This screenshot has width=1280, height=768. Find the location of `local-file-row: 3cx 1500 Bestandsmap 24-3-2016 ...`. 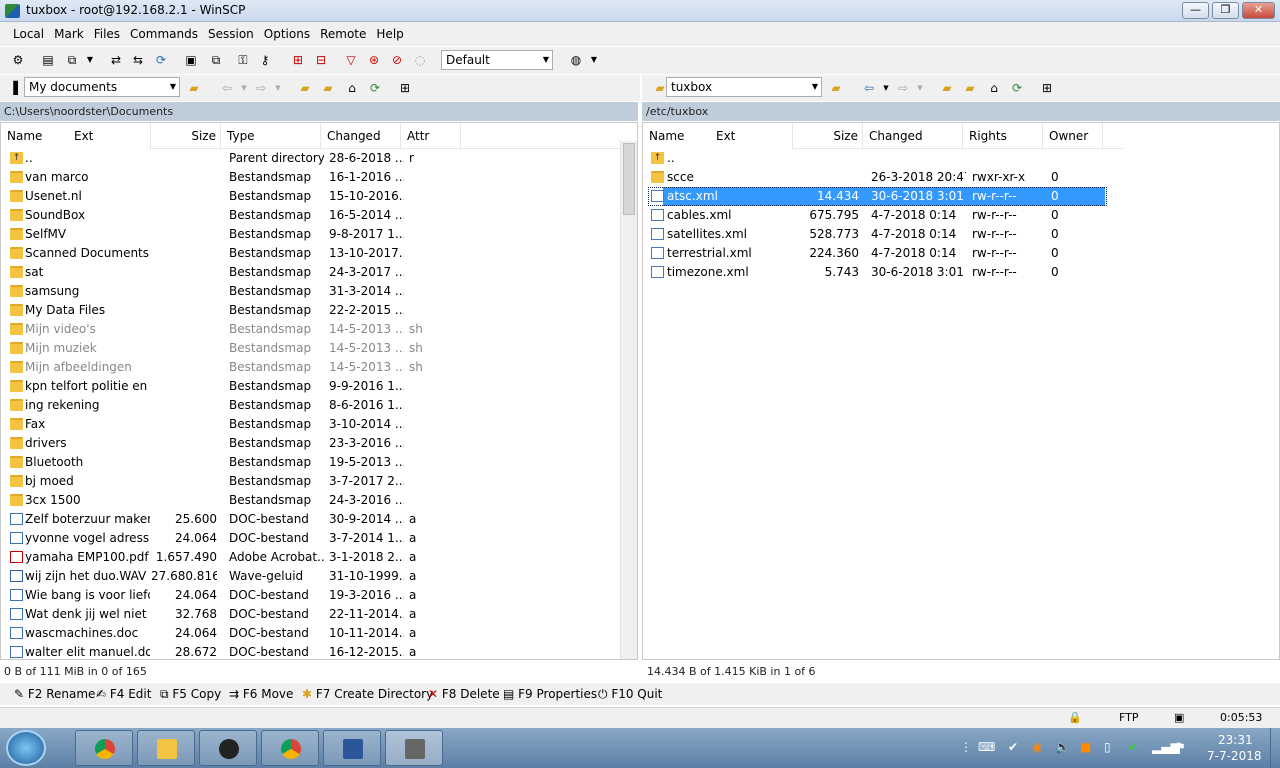

local-file-row: 3cx 1500 Bestandsmap 24-3-2016 ... is located at coordinates (311, 500).